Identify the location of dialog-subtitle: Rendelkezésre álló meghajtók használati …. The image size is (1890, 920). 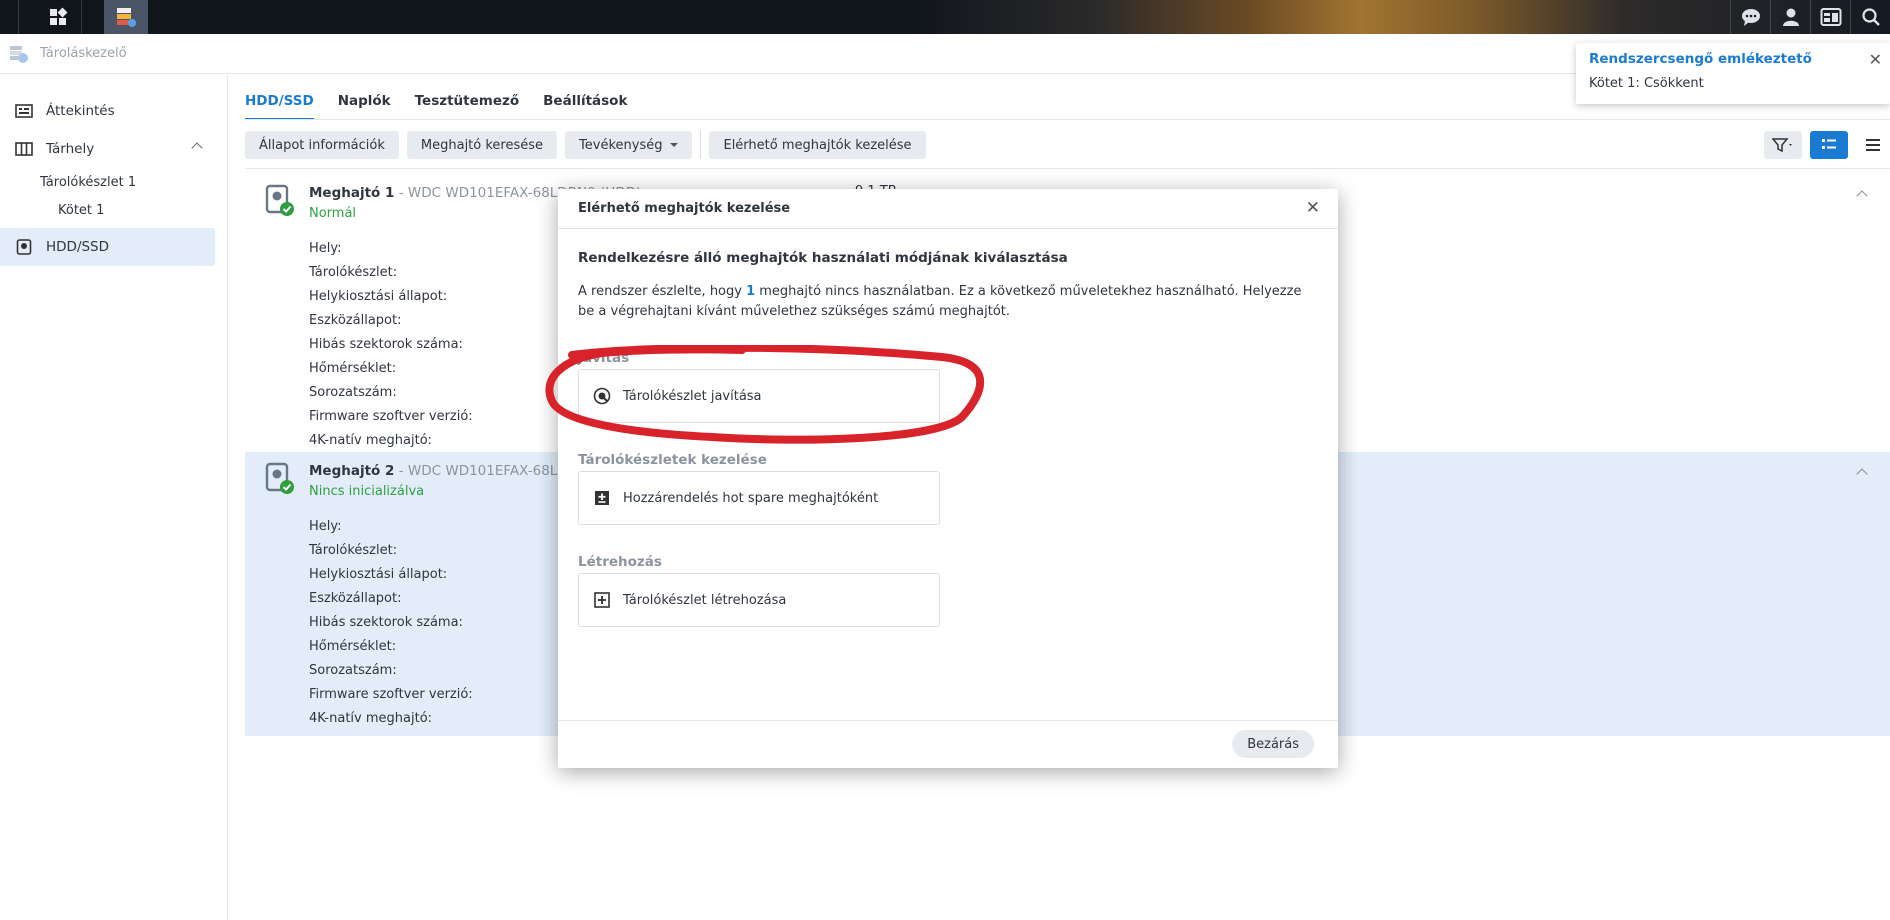
(823, 258).